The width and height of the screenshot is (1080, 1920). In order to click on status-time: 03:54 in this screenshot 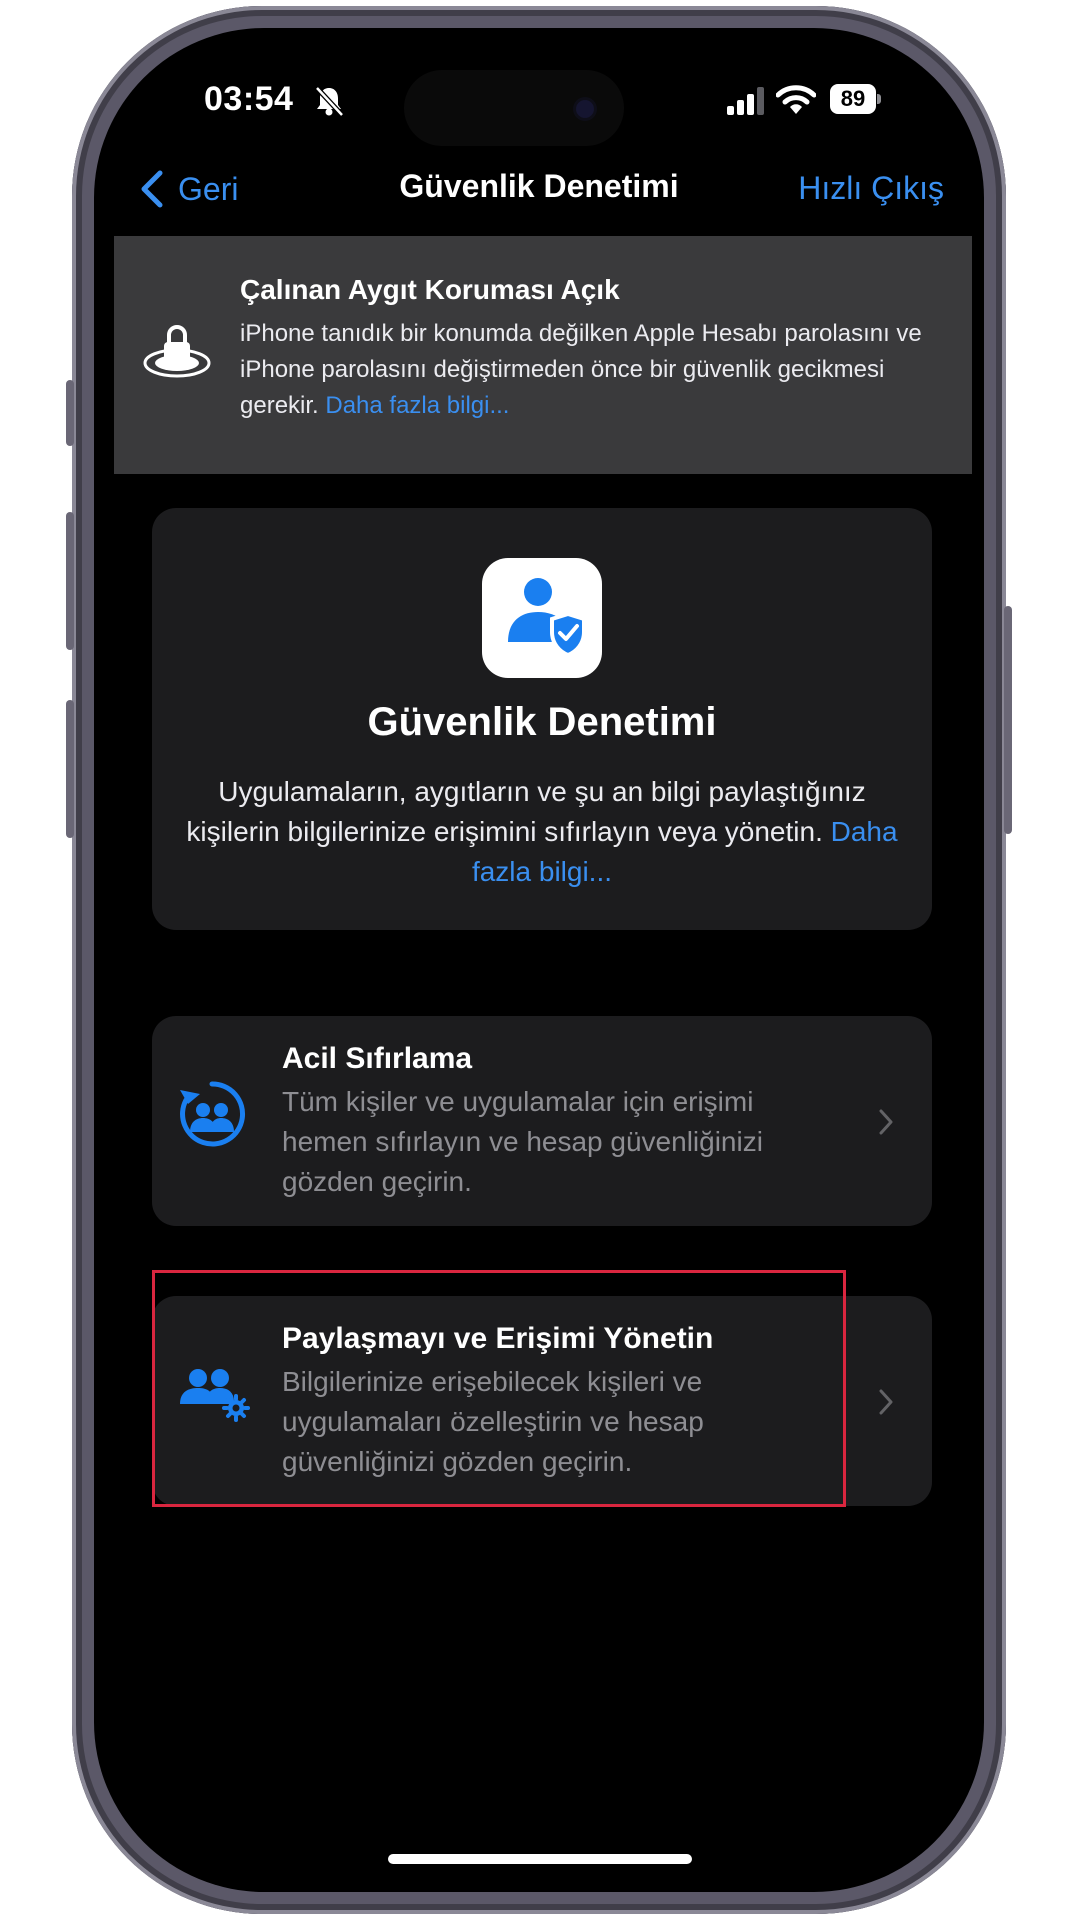, I will do `click(249, 99)`.